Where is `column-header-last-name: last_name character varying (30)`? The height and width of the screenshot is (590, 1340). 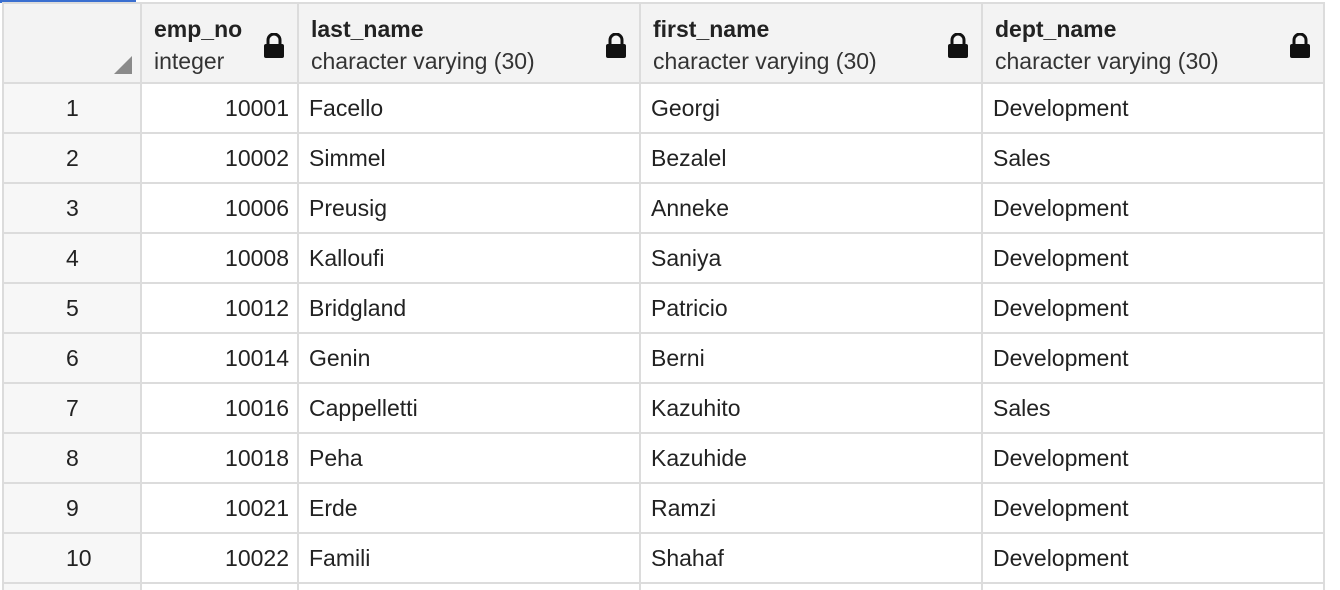 column-header-last-name: last_name character varying (30) is located at coordinates (469, 43).